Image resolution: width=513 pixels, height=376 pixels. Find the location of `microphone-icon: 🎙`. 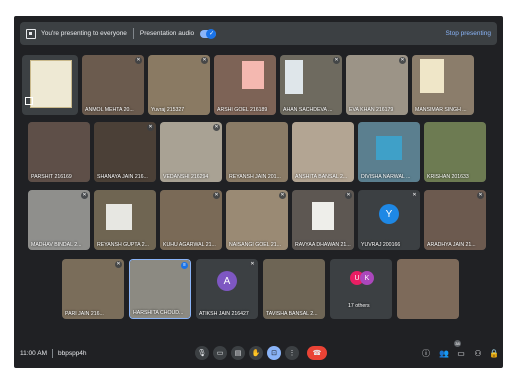

microphone-icon: 🎙 is located at coordinates (202, 353).